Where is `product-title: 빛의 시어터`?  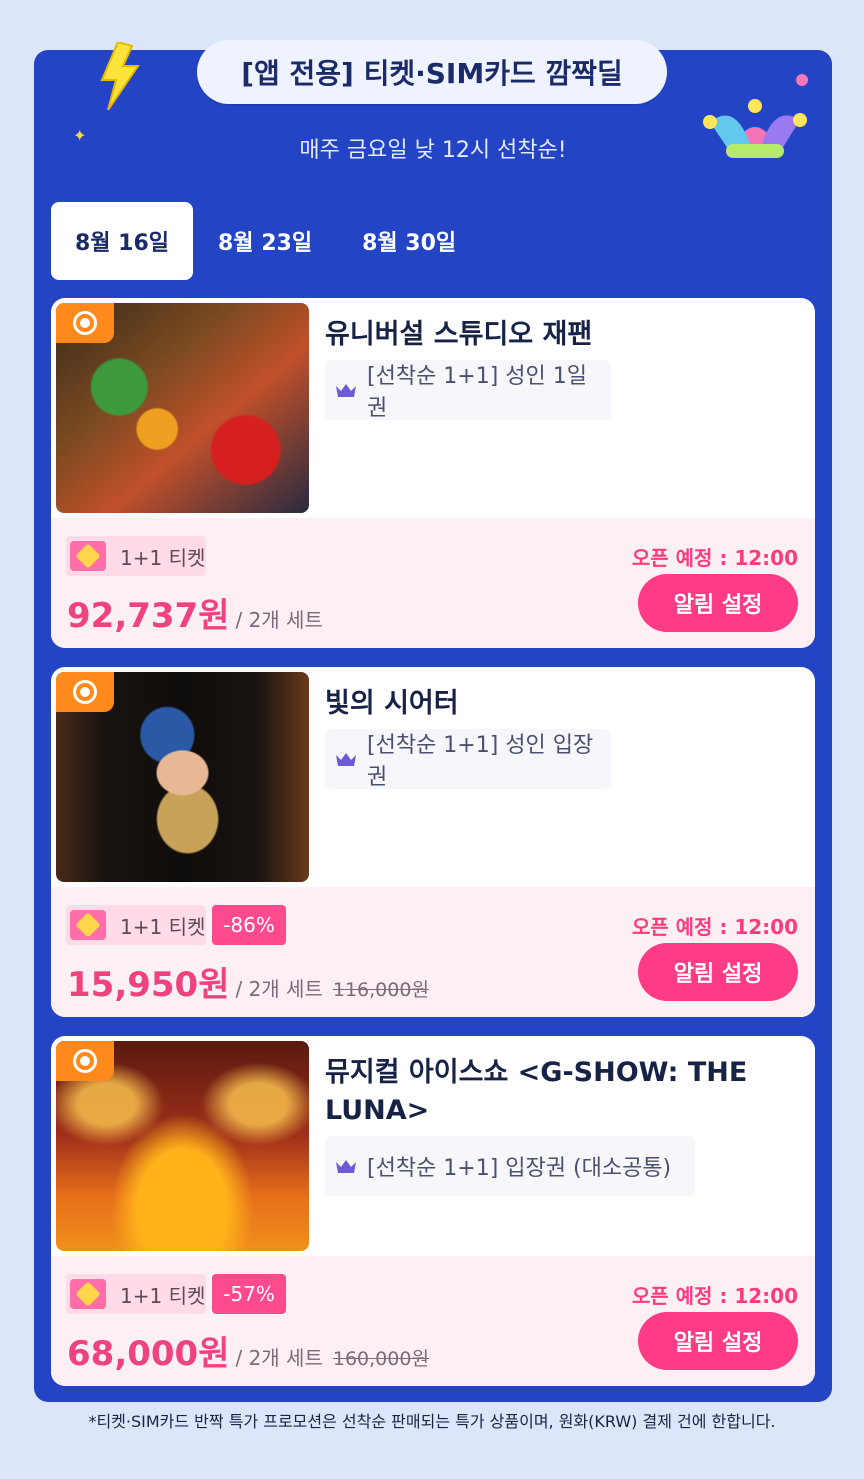 product-title: 빛의 시어터 is located at coordinates (392, 703).